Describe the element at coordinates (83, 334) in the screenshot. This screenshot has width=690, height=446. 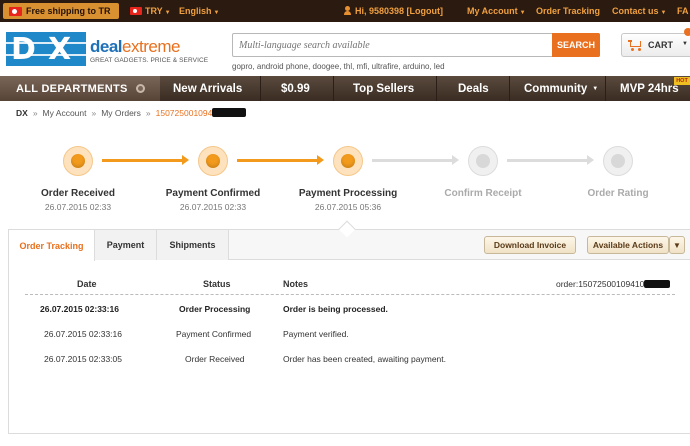
I see `row-date: 26.07.2015 02:33:16` at that location.